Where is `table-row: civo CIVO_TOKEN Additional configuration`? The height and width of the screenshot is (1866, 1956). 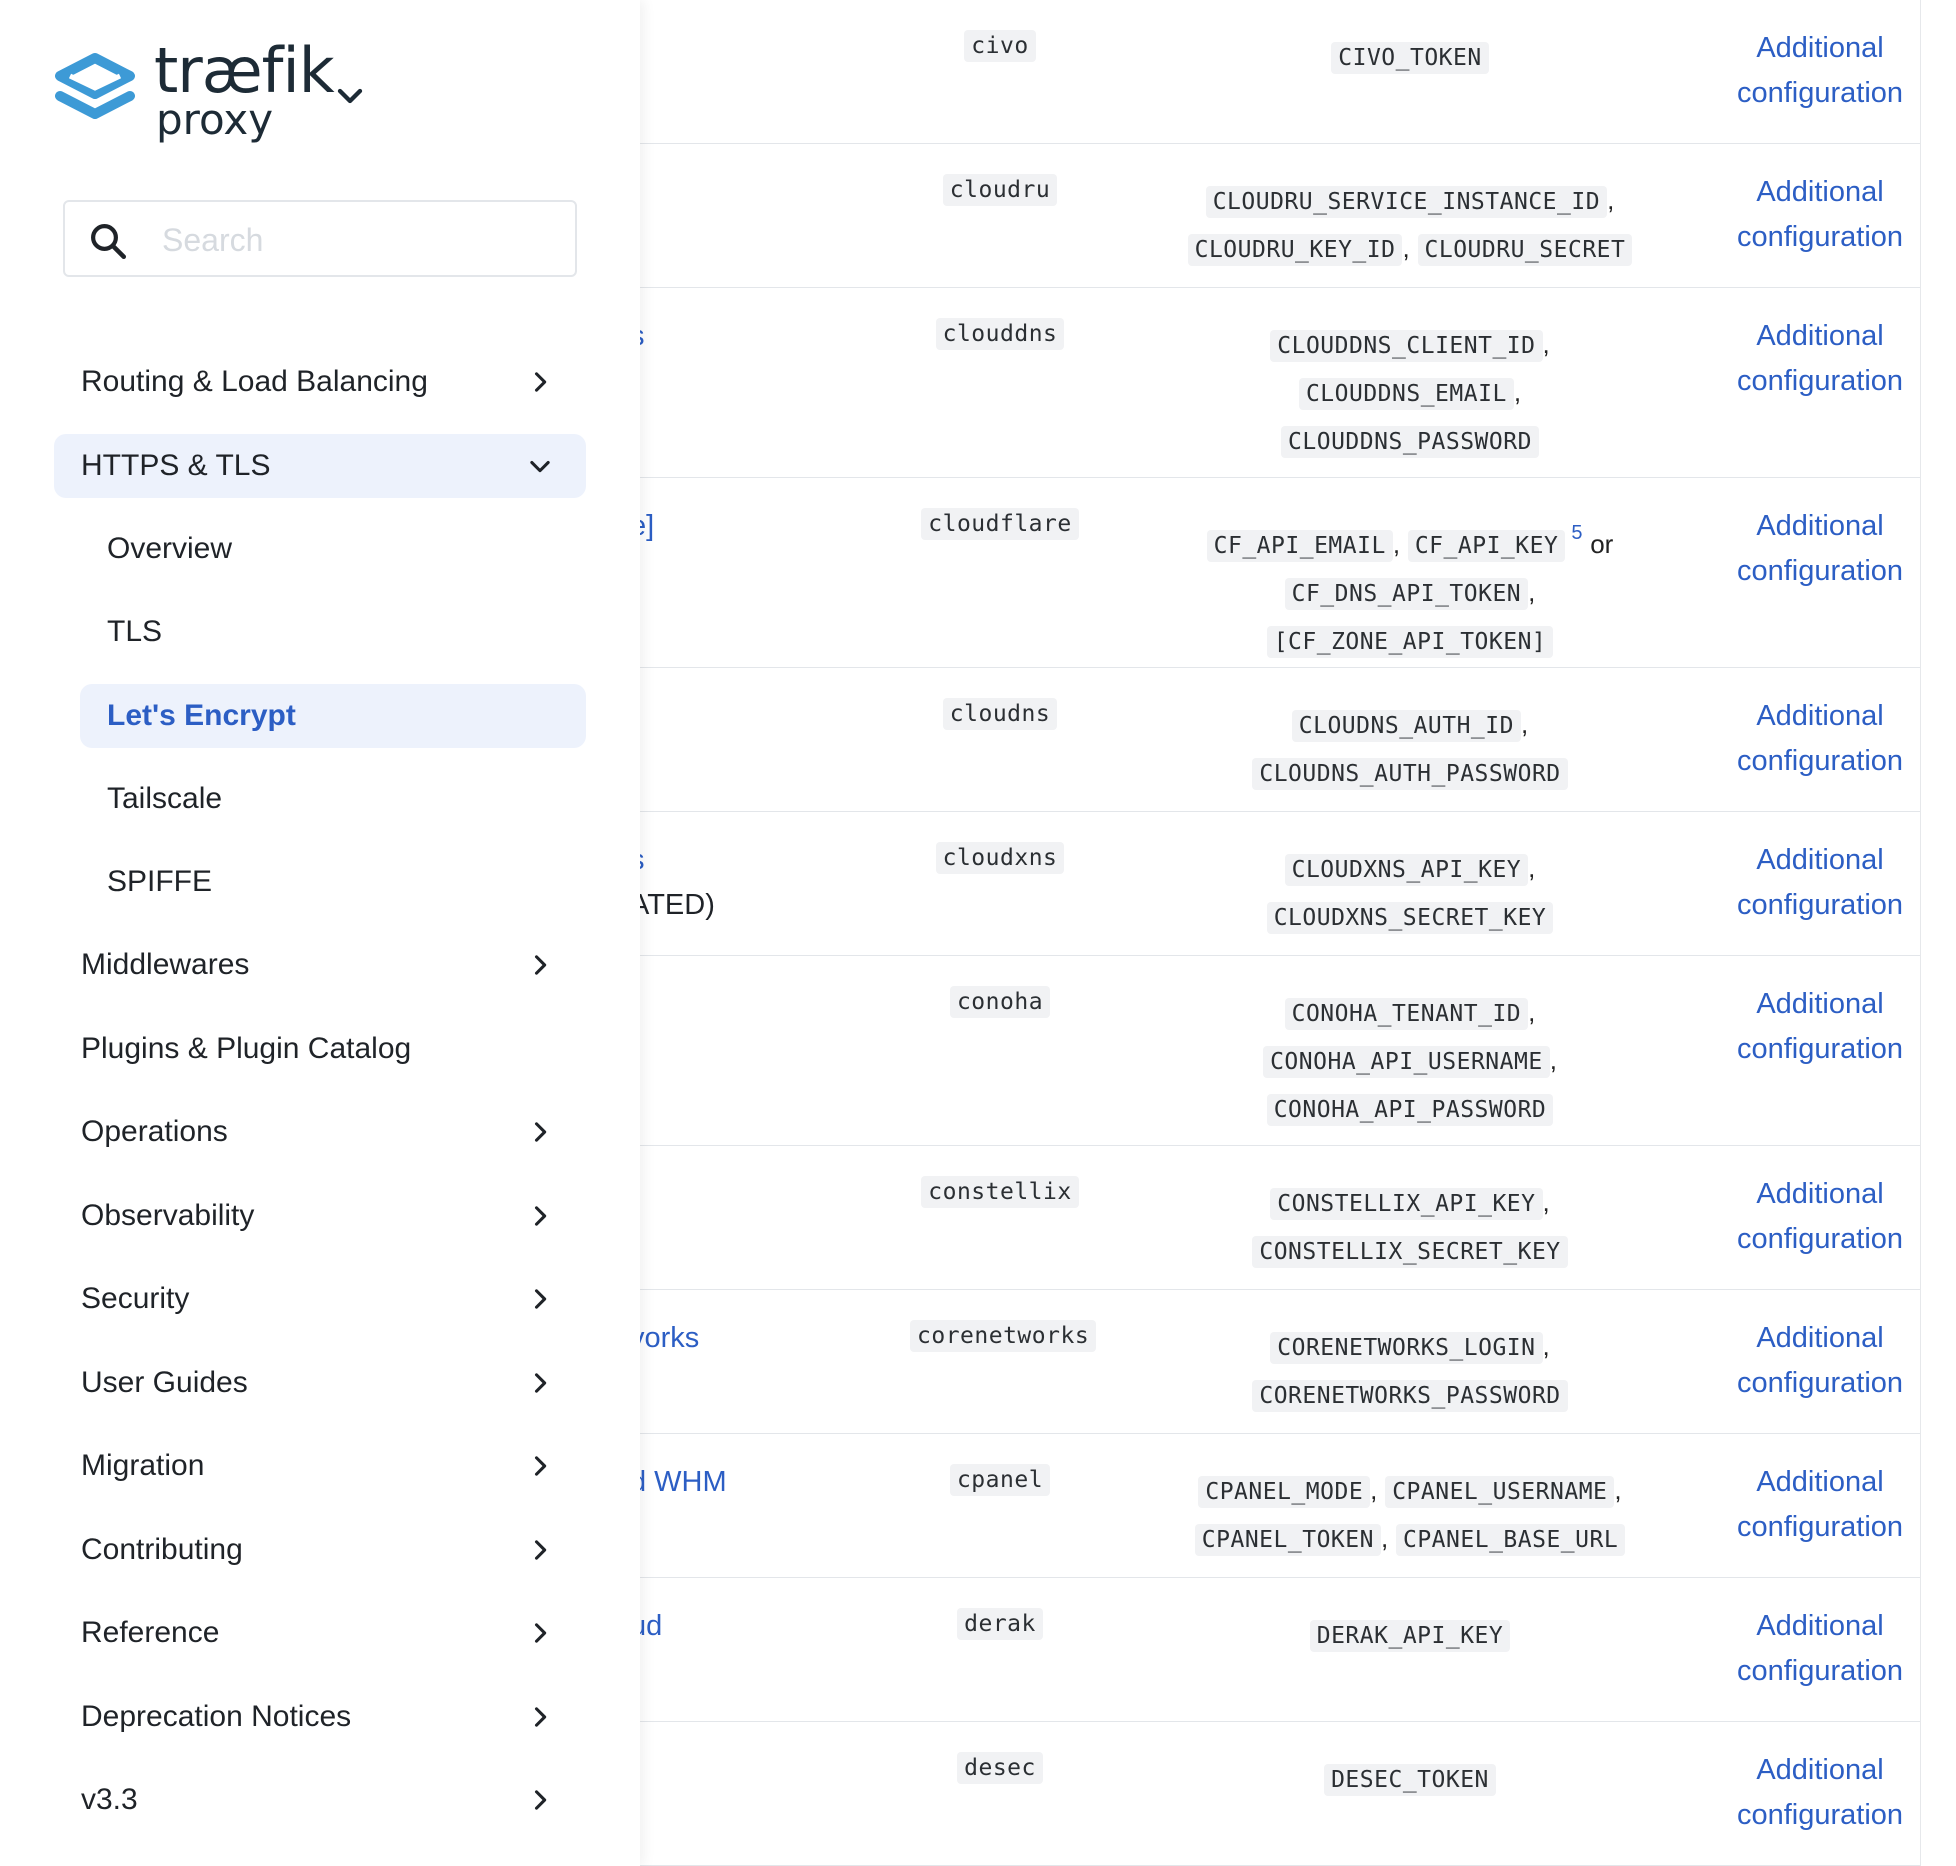
table-row: civo CIVO_TOKEN Additional configuration is located at coordinates (1280, 72).